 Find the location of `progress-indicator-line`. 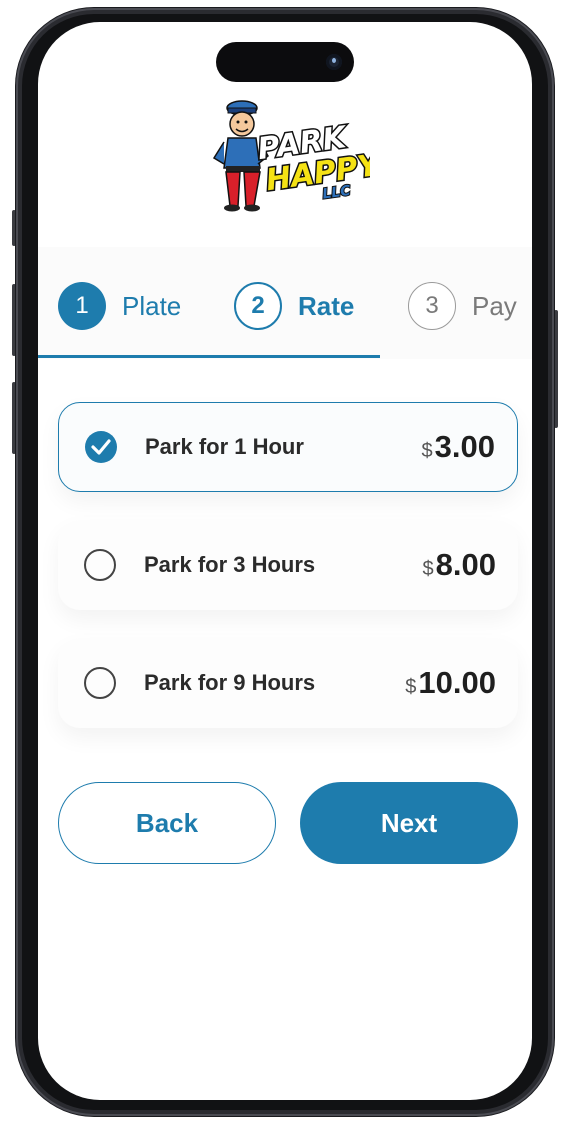

progress-indicator-line is located at coordinates (209, 356).